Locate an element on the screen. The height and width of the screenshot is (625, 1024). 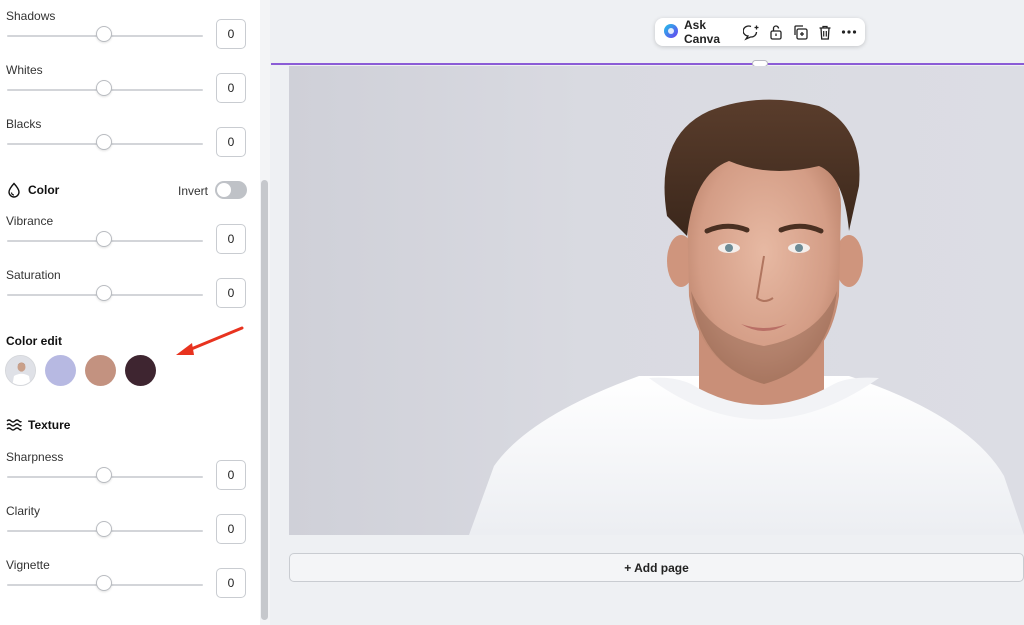
texture-section-header: Texture is located at coordinates (38, 425).